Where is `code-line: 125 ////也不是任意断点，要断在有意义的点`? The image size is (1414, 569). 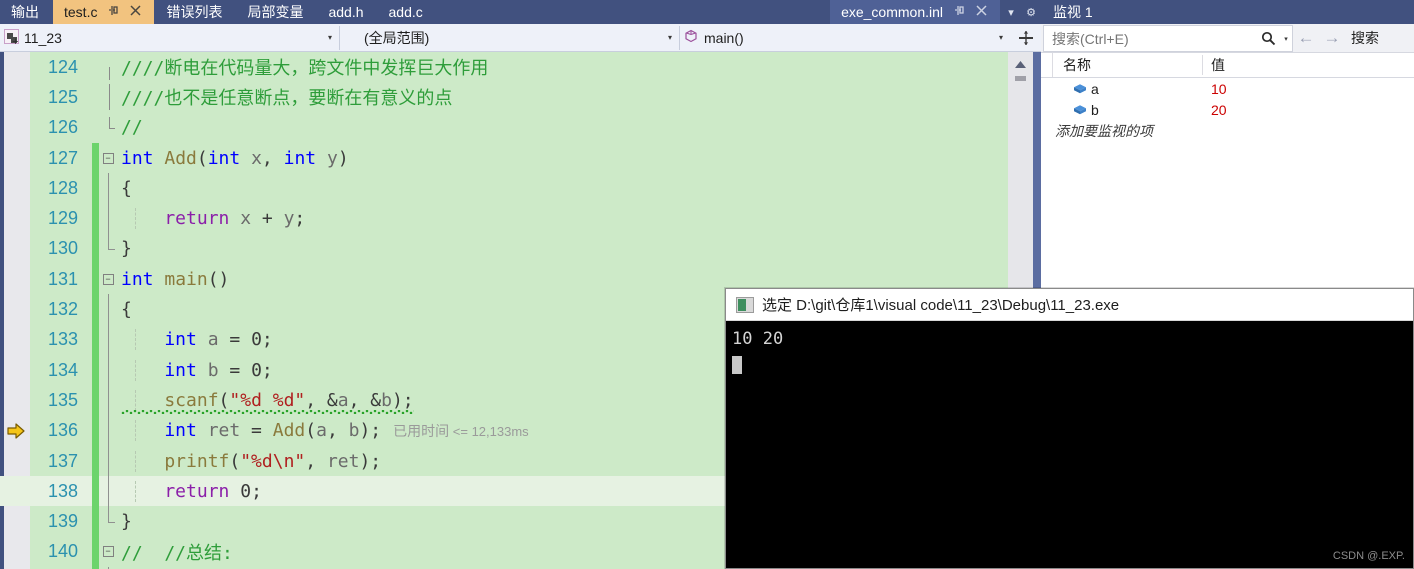 code-line: 125 ////也不是任意断点，要断在有意义的点 is located at coordinates (504, 97).